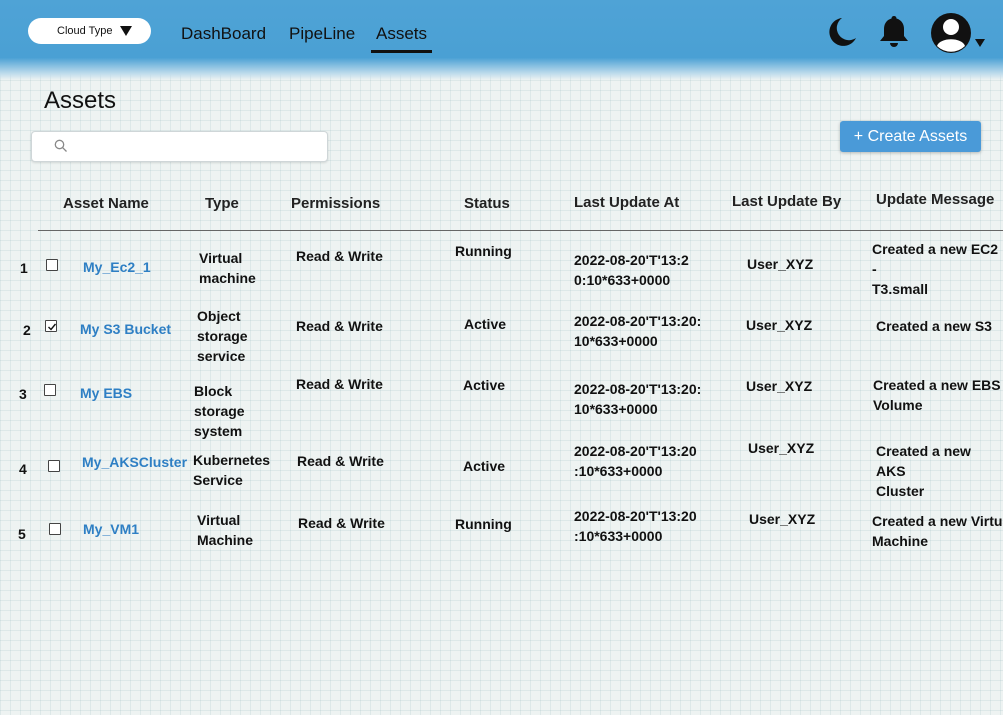 The height and width of the screenshot is (715, 1003). What do you see at coordinates (218, 480) in the screenshot?
I see `asset-type-line: Service` at bounding box center [218, 480].